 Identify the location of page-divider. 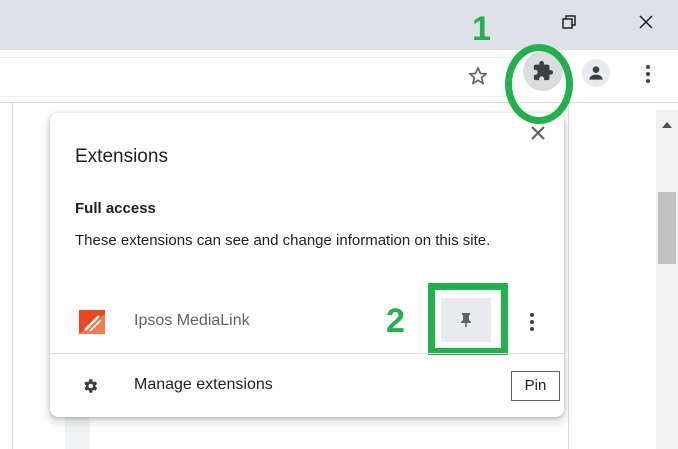
(12, 276).